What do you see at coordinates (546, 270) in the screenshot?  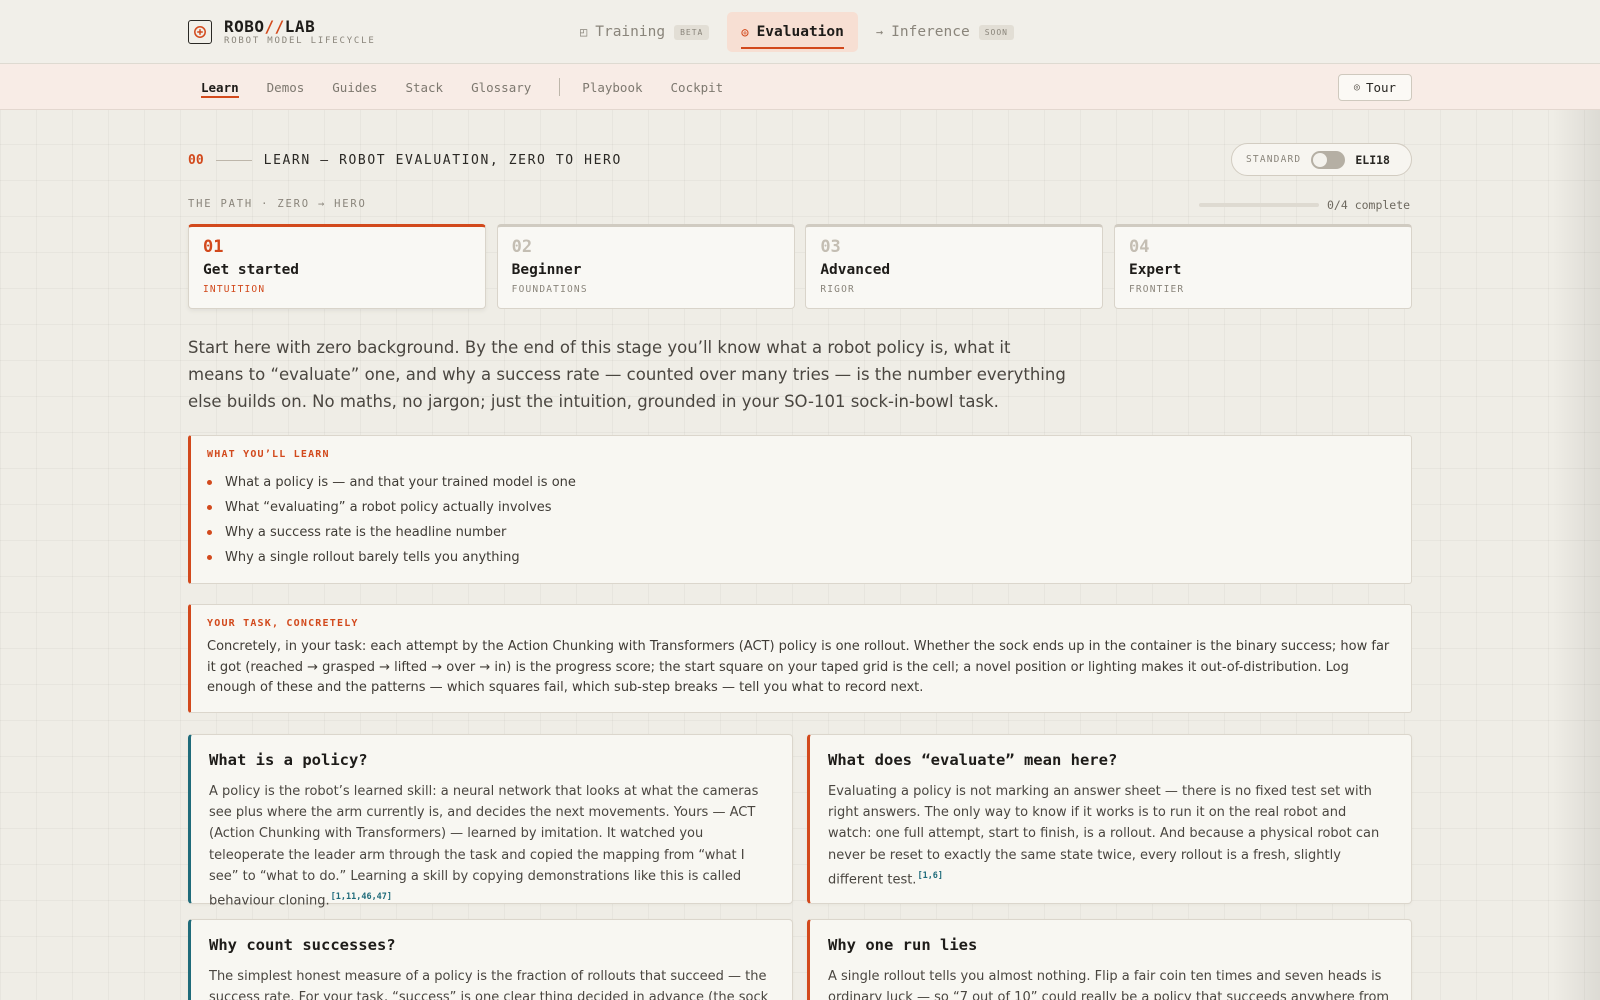 I see `stage-title: Beginner` at bounding box center [546, 270].